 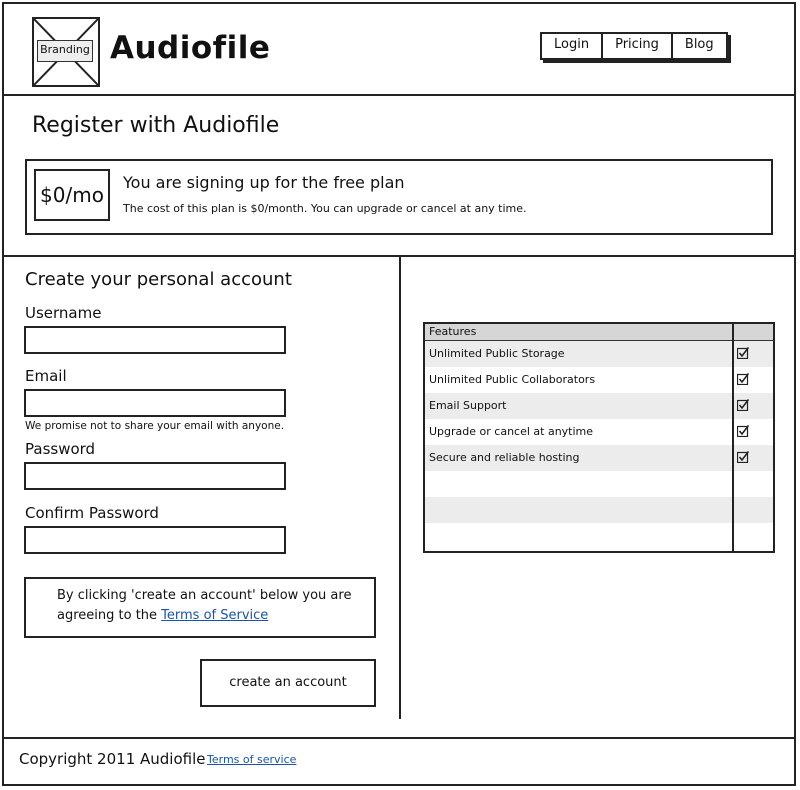 What do you see at coordinates (190, 48) in the screenshot?
I see `app-title: Audiofile` at bounding box center [190, 48].